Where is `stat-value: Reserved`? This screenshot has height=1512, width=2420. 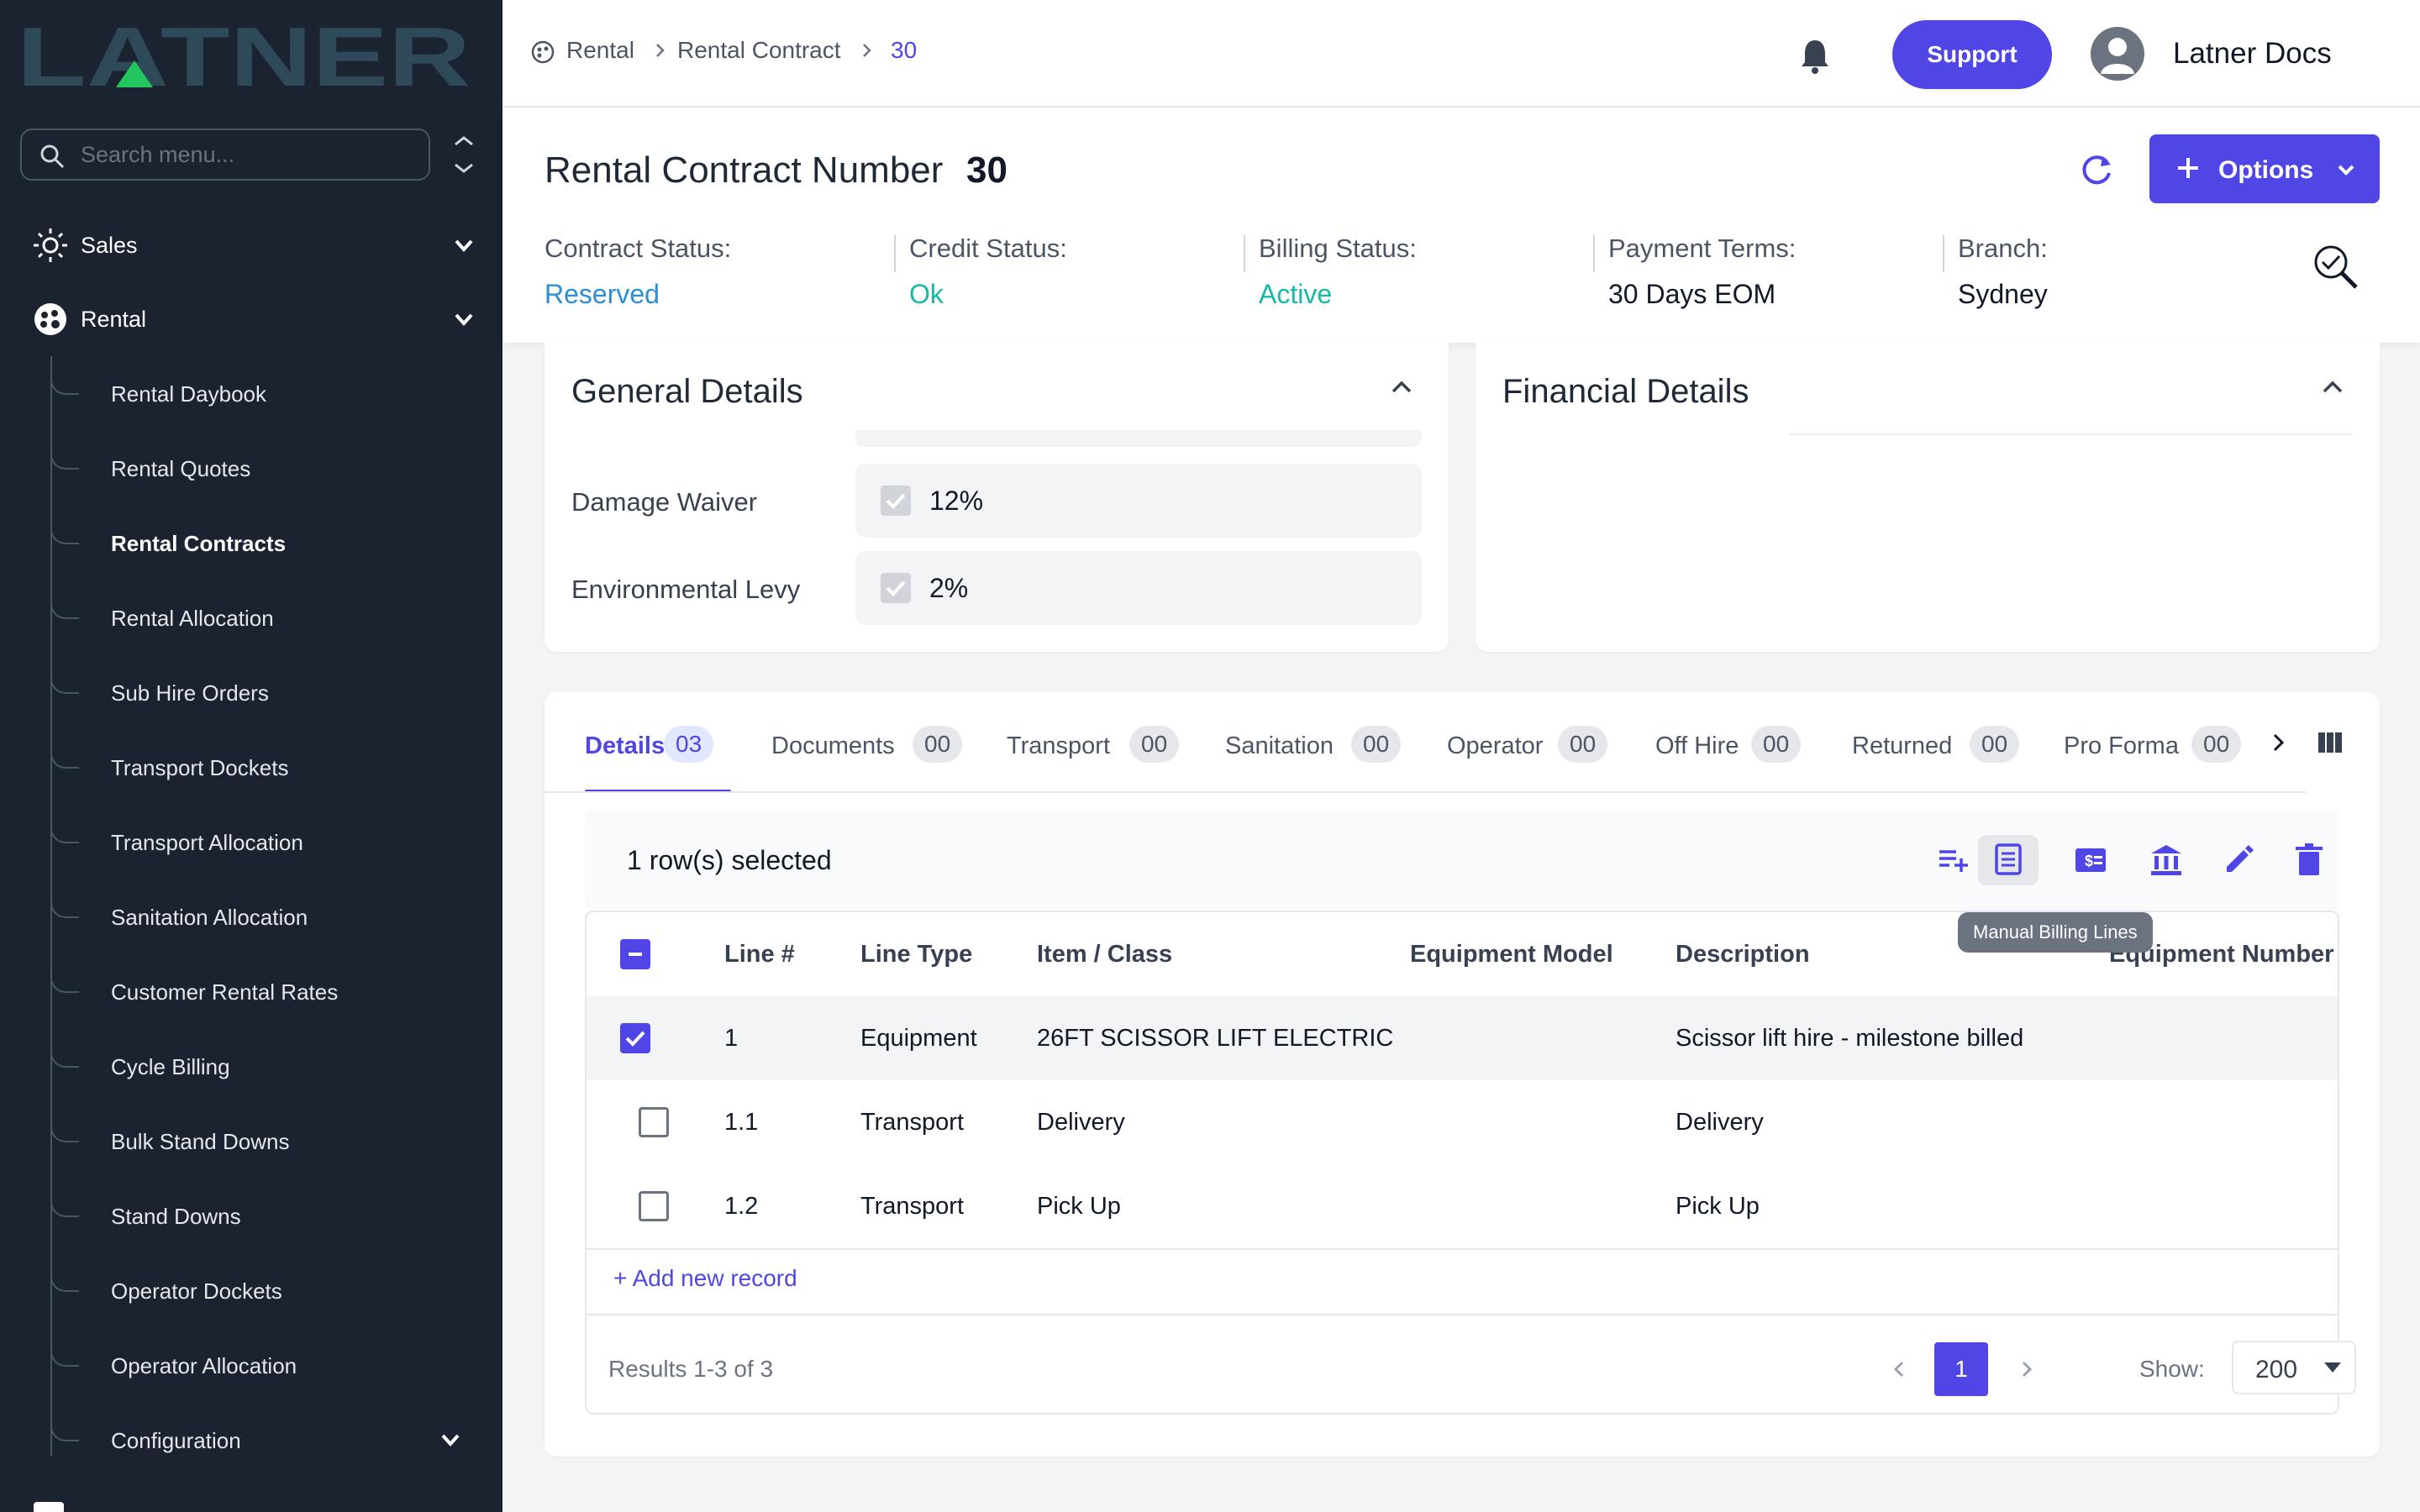 stat-value: Reserved is located at coordinates (602, 294).